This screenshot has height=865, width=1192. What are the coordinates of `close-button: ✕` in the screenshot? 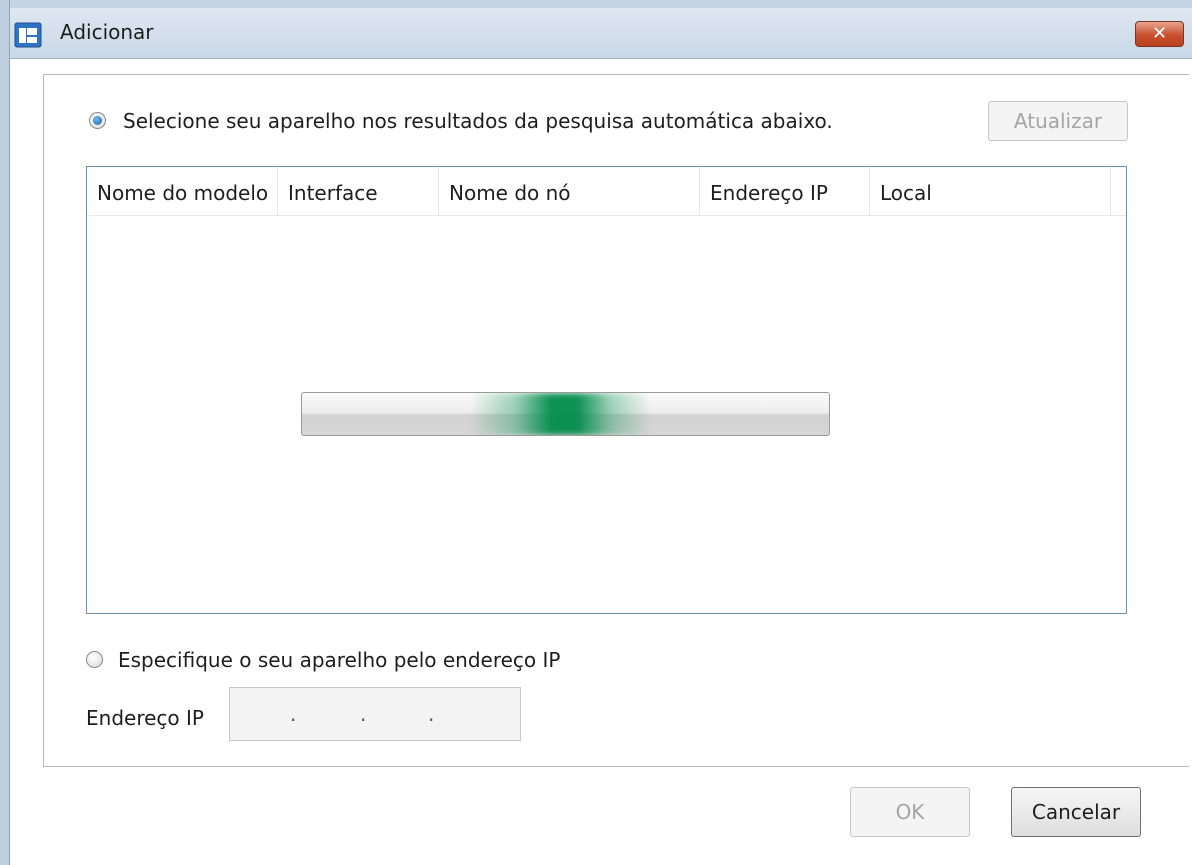 It's located at (1159, 34).